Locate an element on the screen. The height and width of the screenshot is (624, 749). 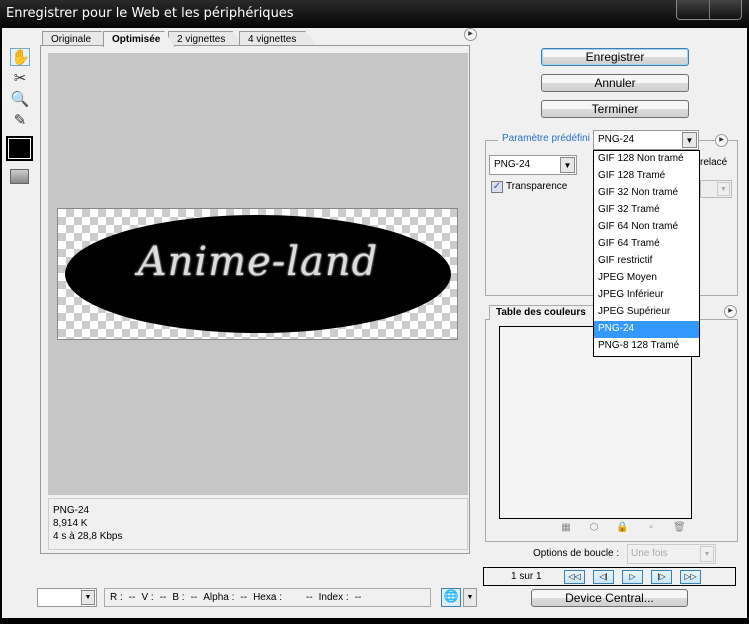
toggle-slices-icon is located at coordinates (19, 176).